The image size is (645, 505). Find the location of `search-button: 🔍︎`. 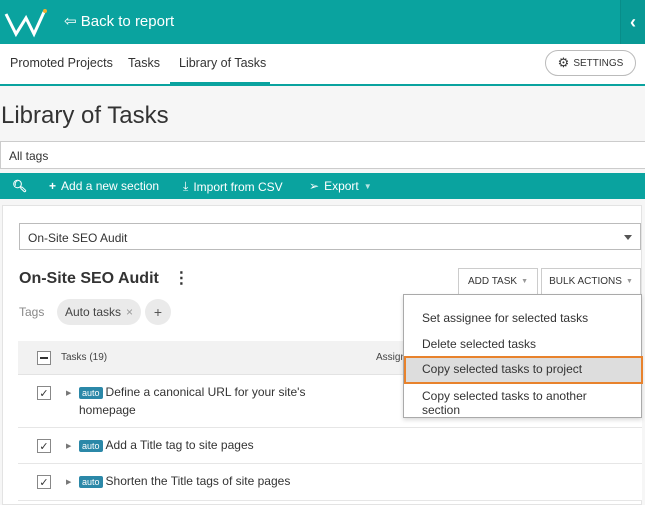

search-button: 🔍︎ is located at coordinates (19, 186).